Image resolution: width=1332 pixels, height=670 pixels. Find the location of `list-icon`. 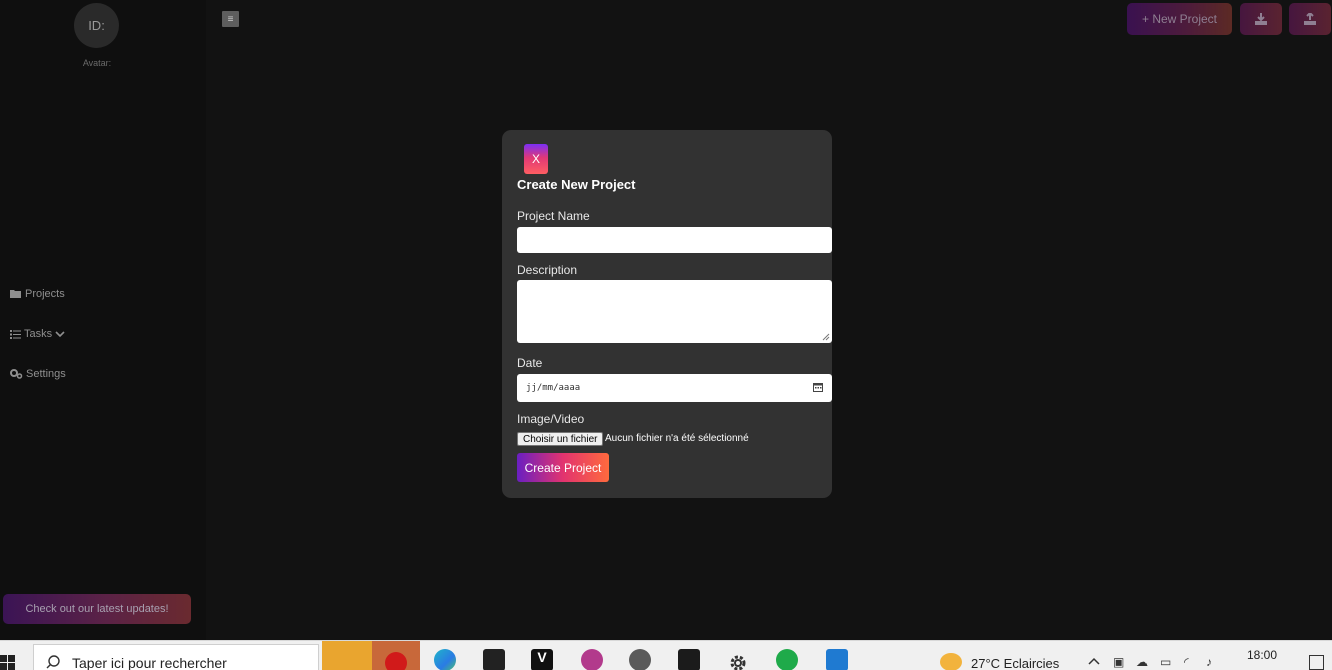

list-icon is located at coordinates (15, 334).